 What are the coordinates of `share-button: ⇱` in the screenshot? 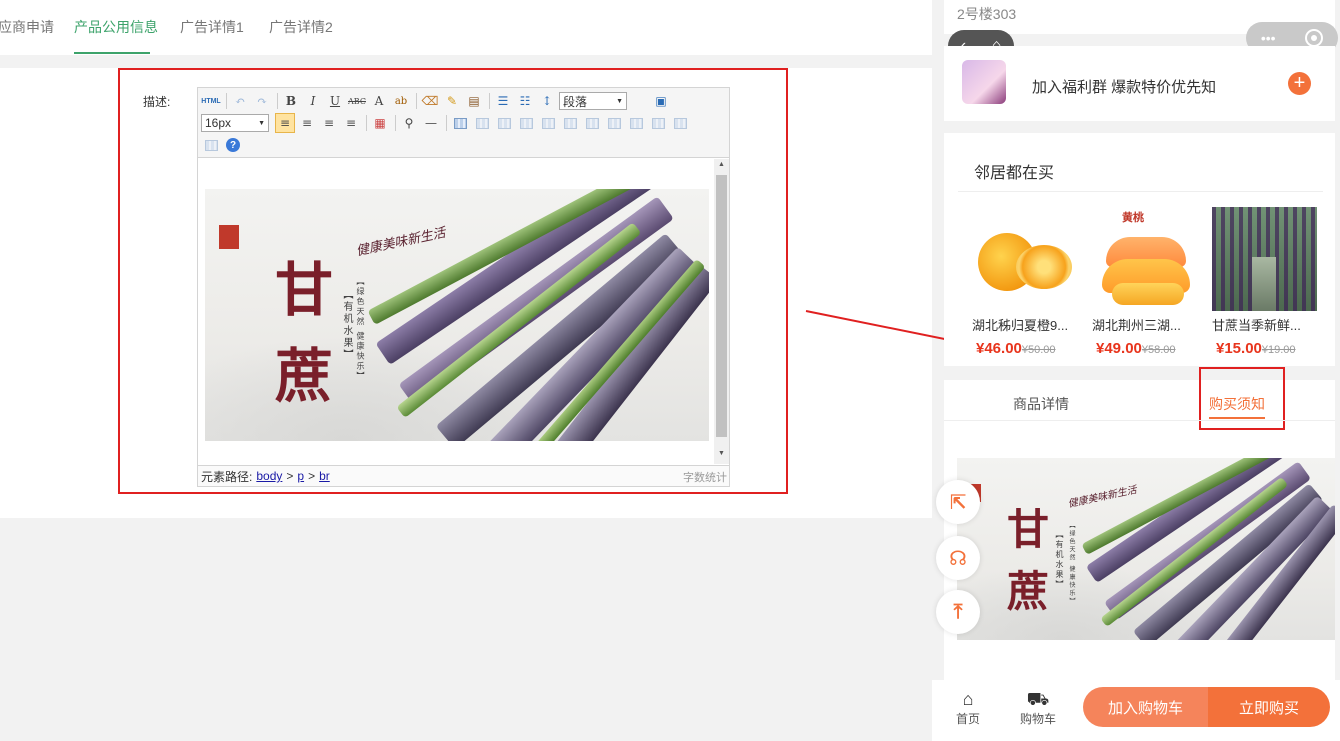 It's located at (958, 502).